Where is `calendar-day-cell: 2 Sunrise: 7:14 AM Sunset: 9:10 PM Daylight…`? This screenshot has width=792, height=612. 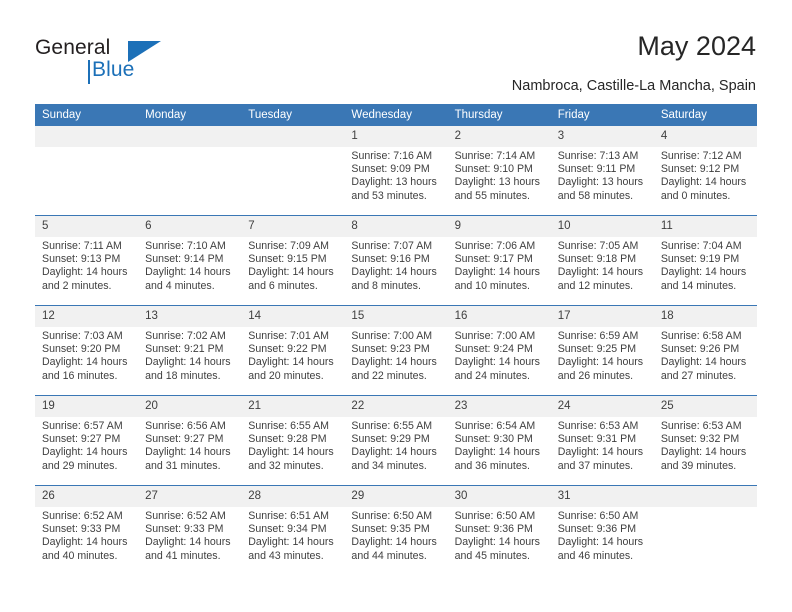 calendar-day-cell: 2 Sunrise: 7:14 AM Sunset: 9:10 PM Daylight… is located at coordinates (499, 171).